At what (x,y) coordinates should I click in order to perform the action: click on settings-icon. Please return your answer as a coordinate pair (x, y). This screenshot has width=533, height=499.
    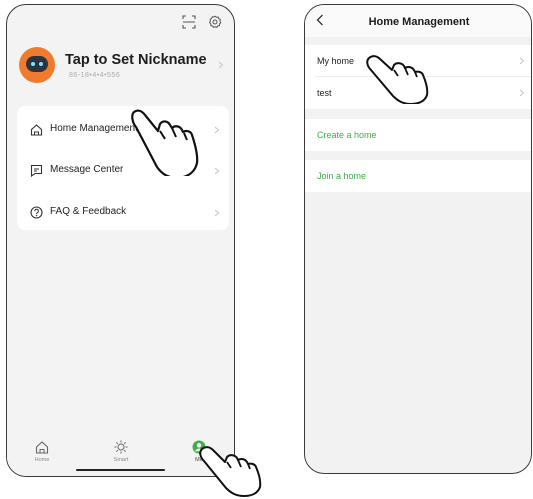
    Looking at the image, I should click on (215, 22).